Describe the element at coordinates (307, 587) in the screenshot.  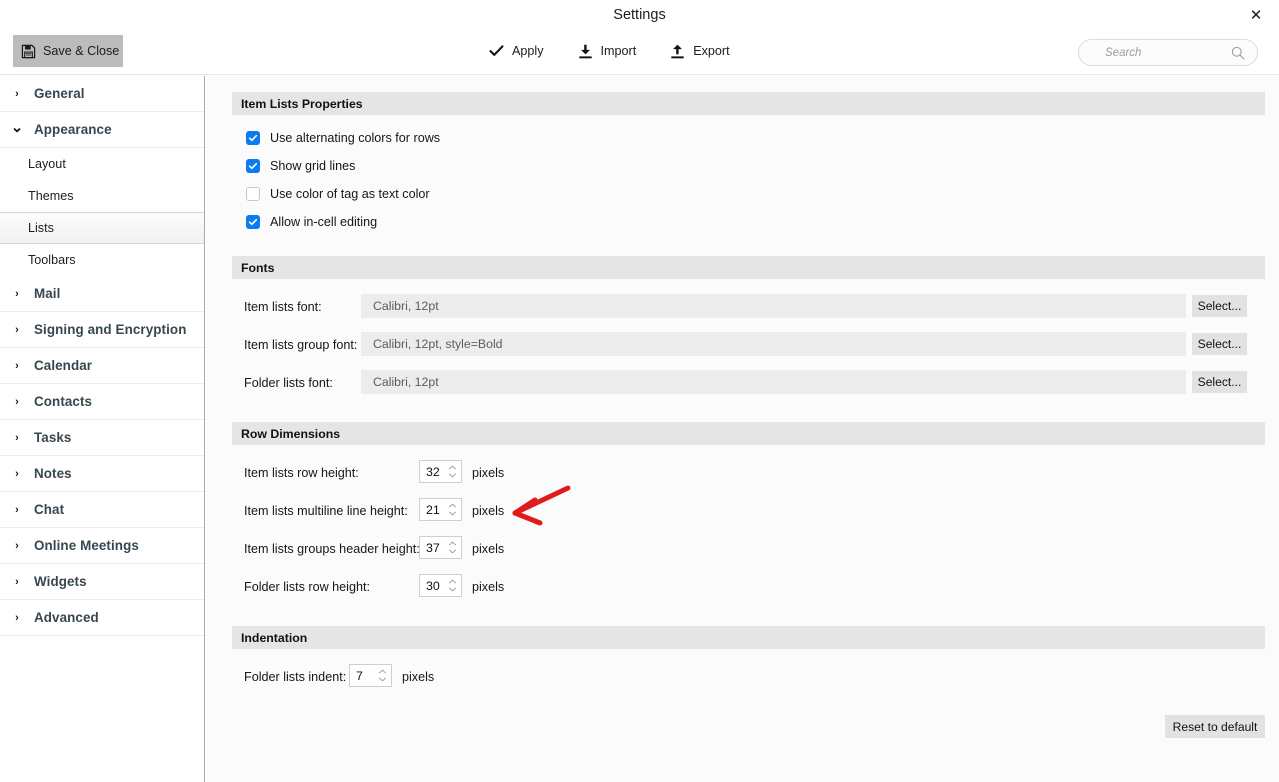
I see `label-folder-lists-row-height: Folder lists row height:` at that location.